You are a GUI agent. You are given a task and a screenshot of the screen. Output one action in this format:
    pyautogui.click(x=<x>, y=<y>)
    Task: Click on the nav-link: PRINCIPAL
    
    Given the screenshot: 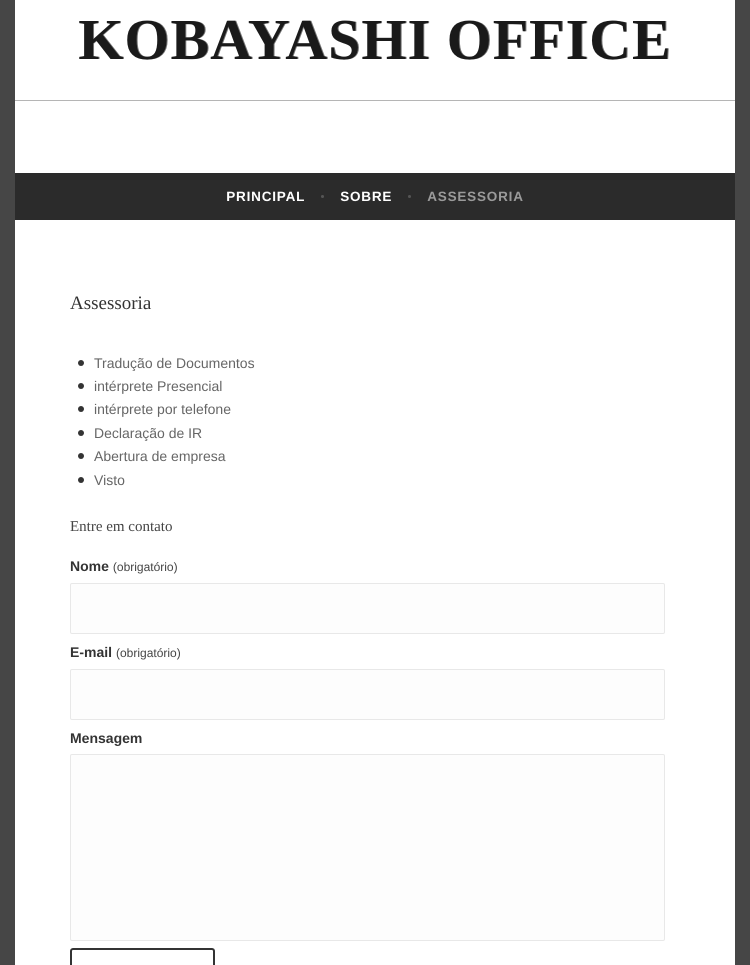 What is the action you would take?
    pyautogui.click(x=266, y=196)
    